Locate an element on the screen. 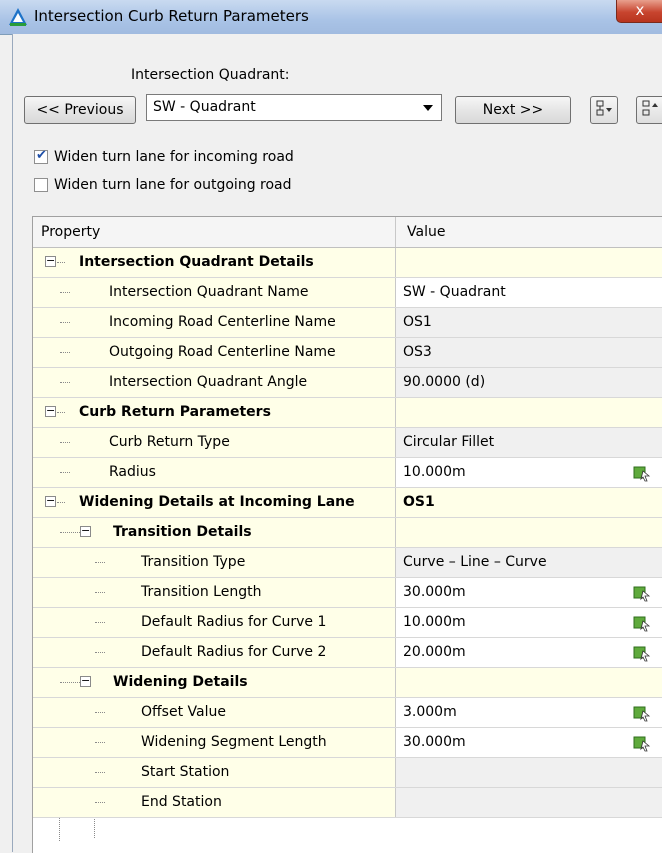  value-cell: OS3 is located at coordinates (529, 352).